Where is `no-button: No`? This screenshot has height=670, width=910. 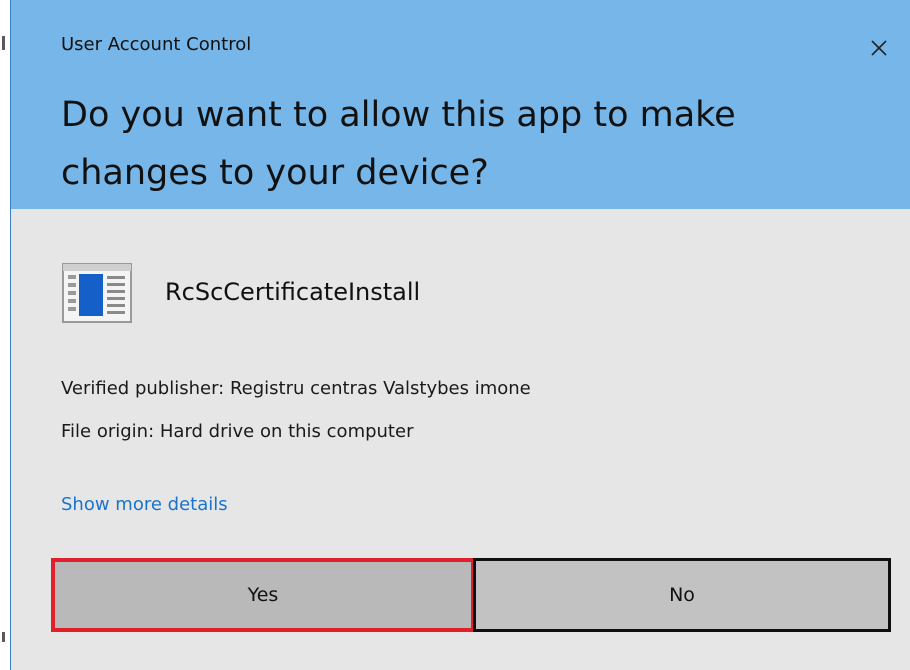 no-button: No is located at coordinates (682, 595).